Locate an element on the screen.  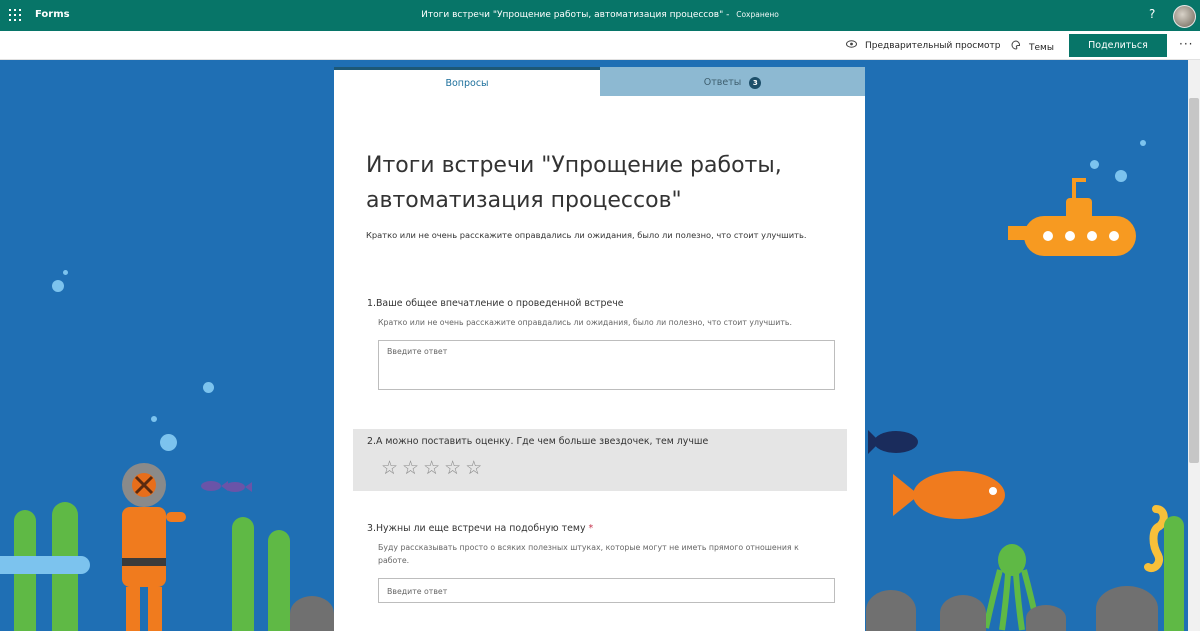
question-3-text: Нужны ли еще встречи на подобную тему is located at coordinates (480, 528).